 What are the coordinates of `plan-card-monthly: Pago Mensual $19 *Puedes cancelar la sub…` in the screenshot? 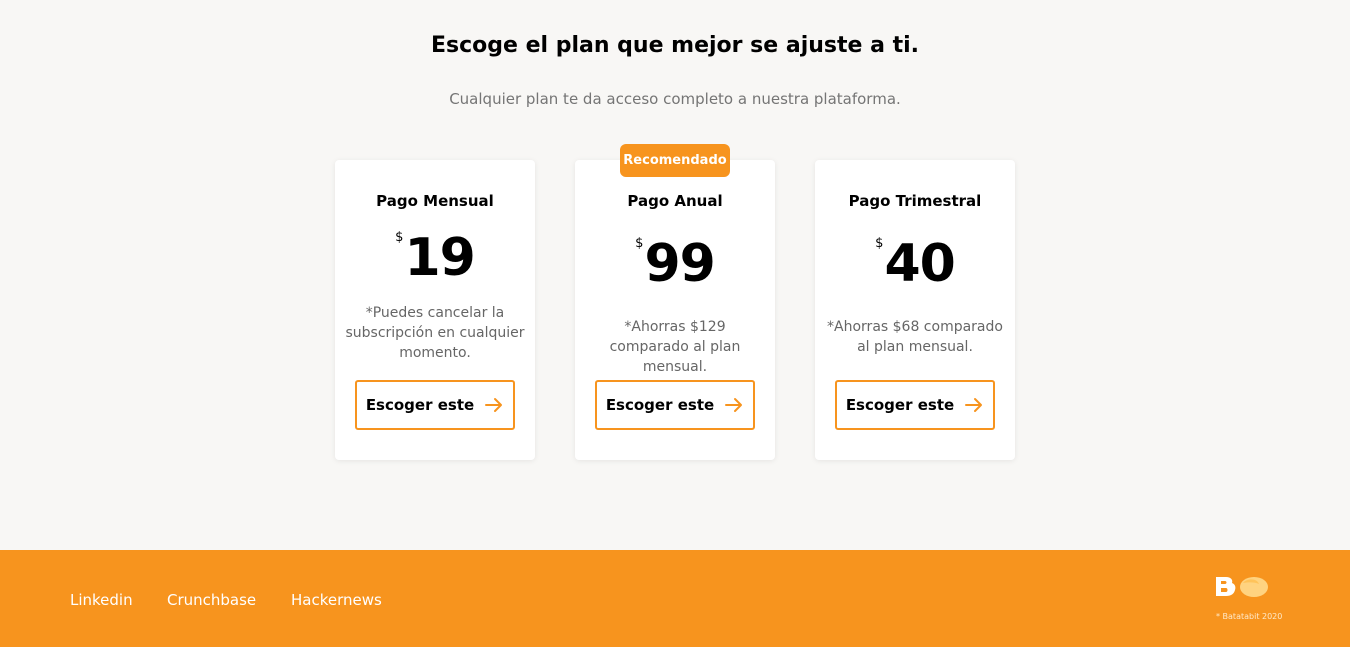 It's located at (435, 310).